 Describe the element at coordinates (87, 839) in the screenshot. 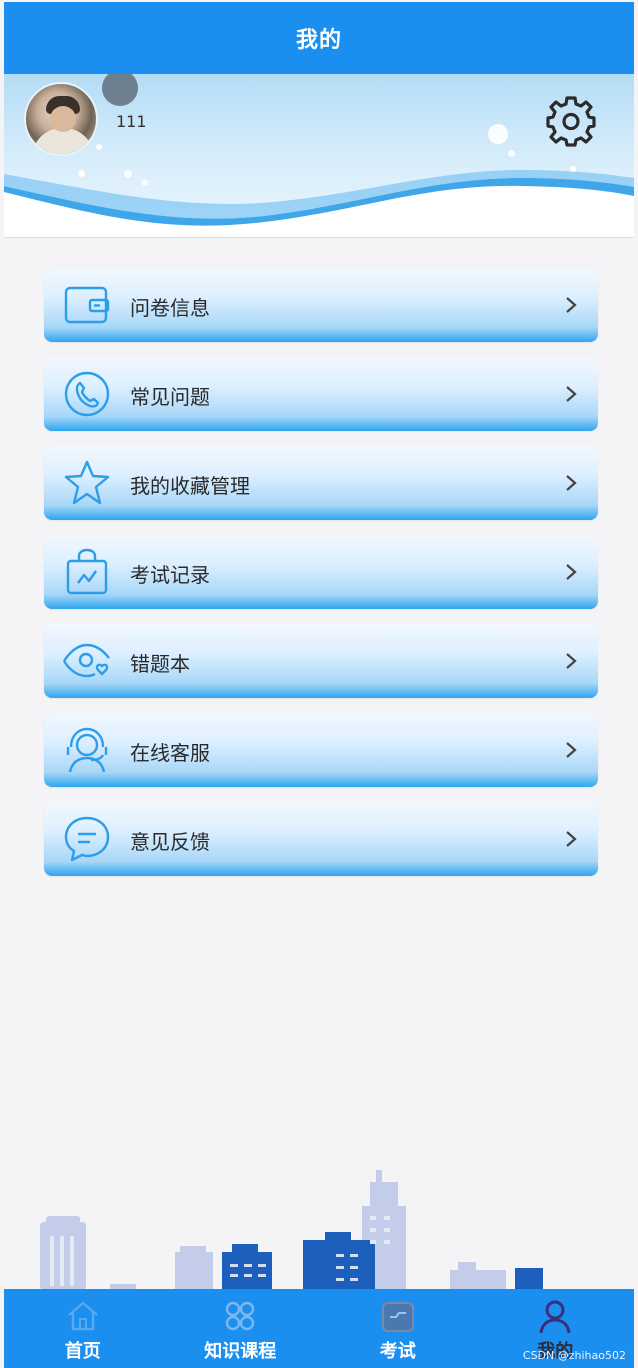

I see `chat-bubble-icon` at that location.